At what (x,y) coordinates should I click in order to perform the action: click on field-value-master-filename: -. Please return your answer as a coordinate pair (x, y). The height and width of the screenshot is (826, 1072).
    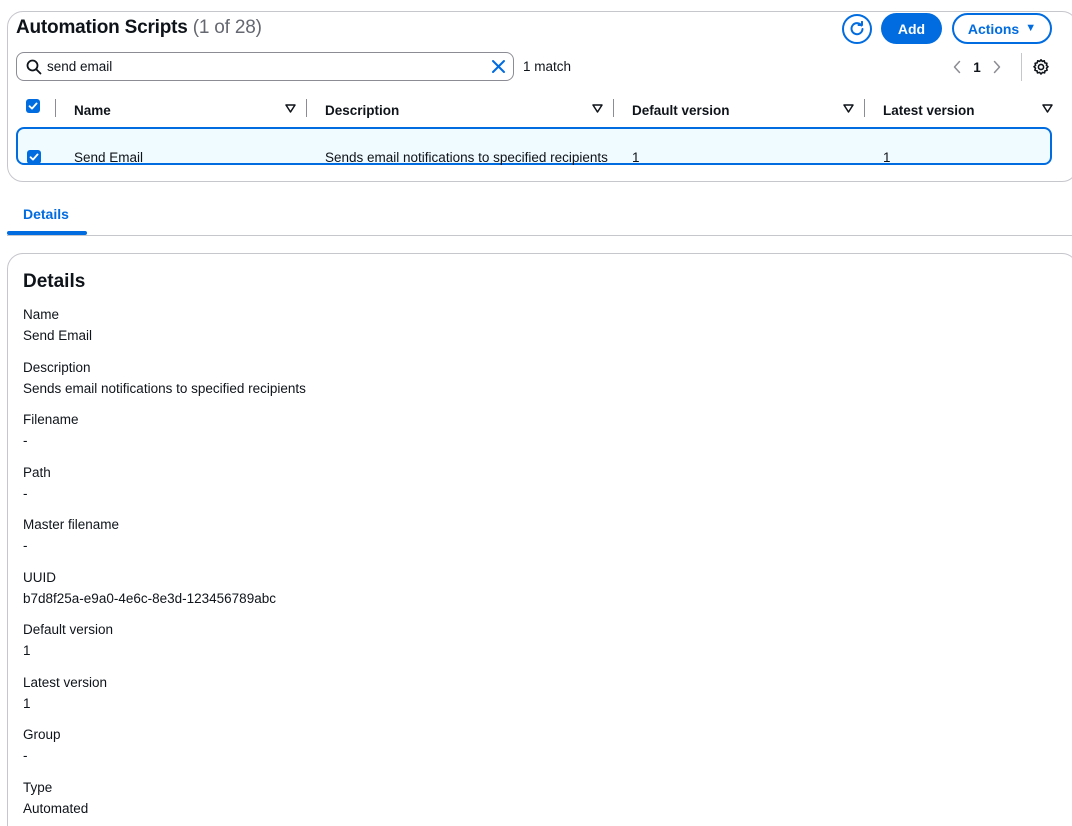
    Looking at the image, I should click on (25, 545).